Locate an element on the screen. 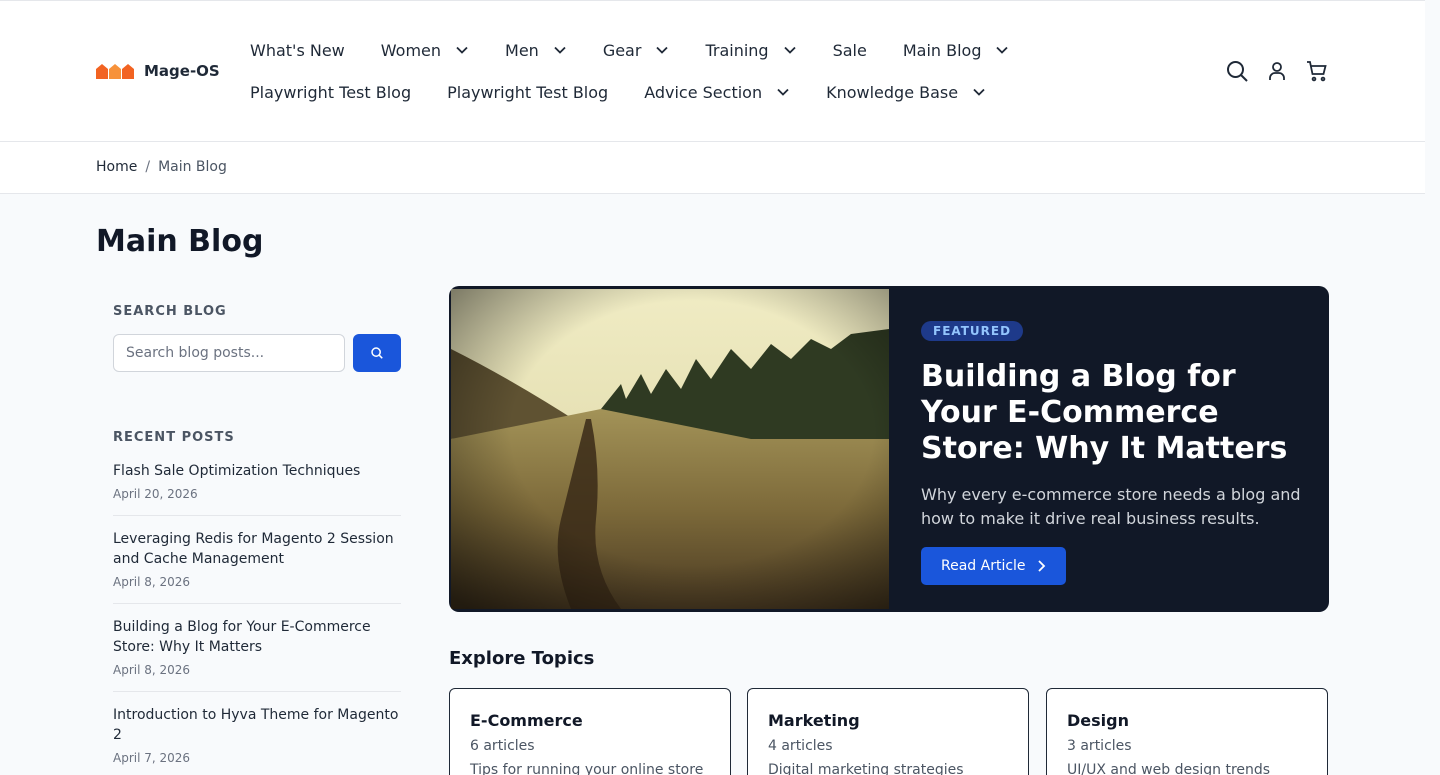 This screenshot has height=775, width=1440. nav-item-women: Women is located at coordinates (425, 50).